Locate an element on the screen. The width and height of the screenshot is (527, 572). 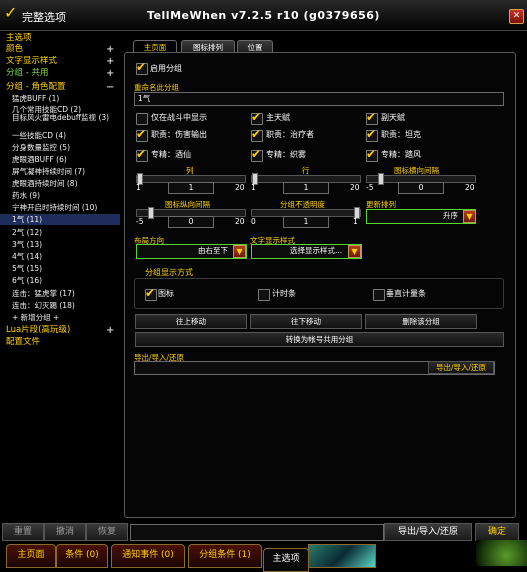
import-export-button: 导出/导入/还原 is located at coordinates (461, 367).